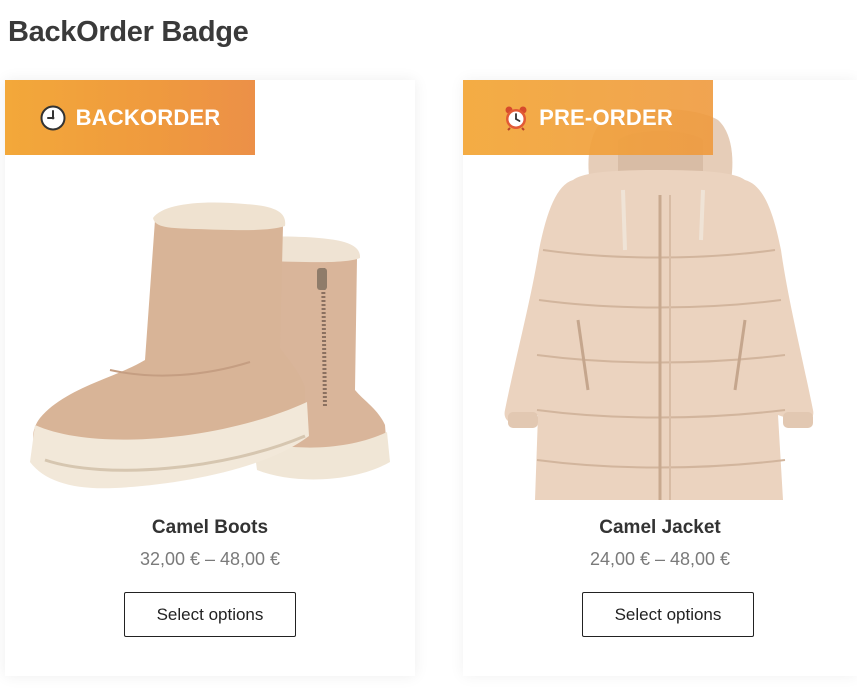 The width and height of the screenshot is (857, 697). I want to click on badge-label: PRE-ORDER, so click(606, 117).